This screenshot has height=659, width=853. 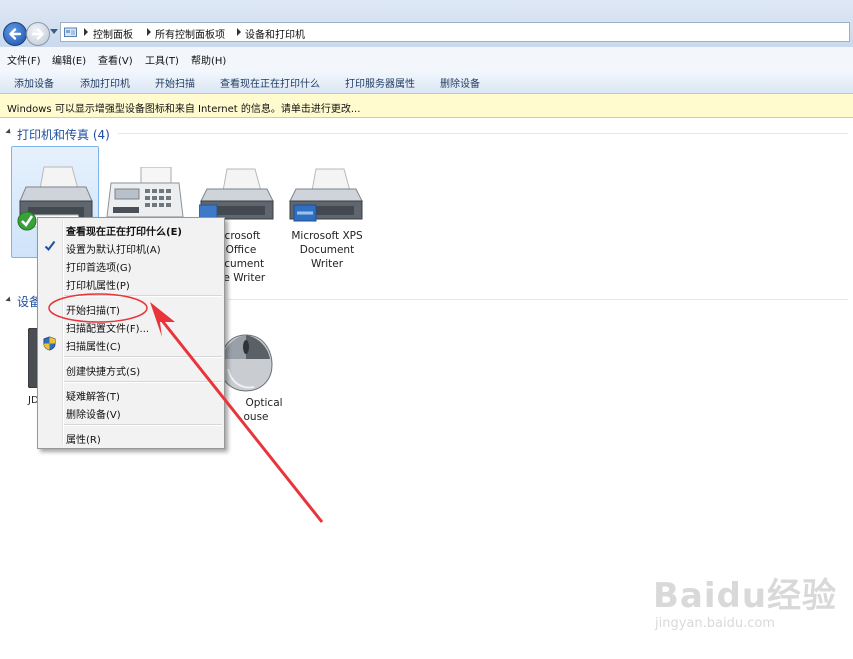 I want to click on annotation-overlay, so click(x=186, y=408).